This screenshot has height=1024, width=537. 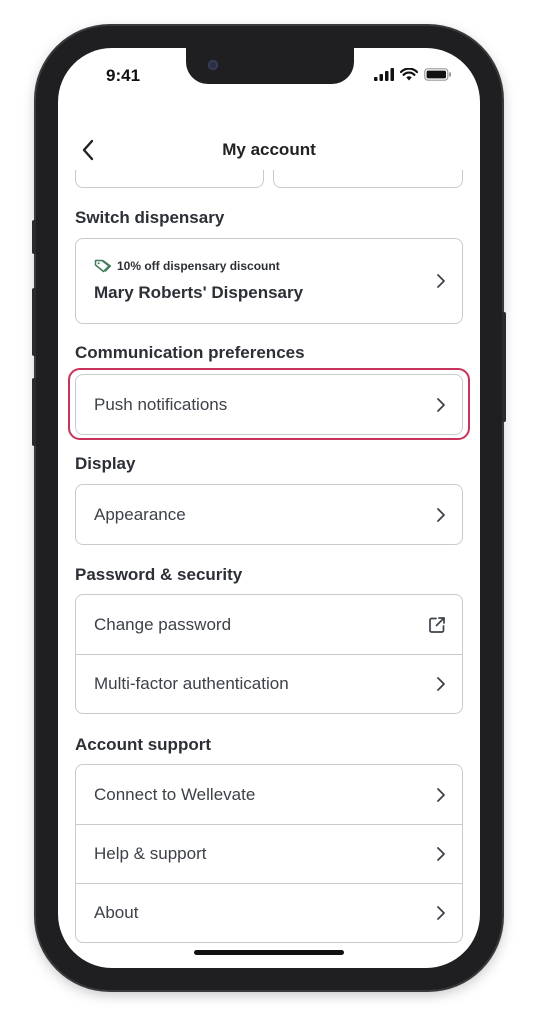 What do you see at coordinates (140, 514) in the screenshot?
I see `row-label: Appearance` at bounding box center [140, 514].